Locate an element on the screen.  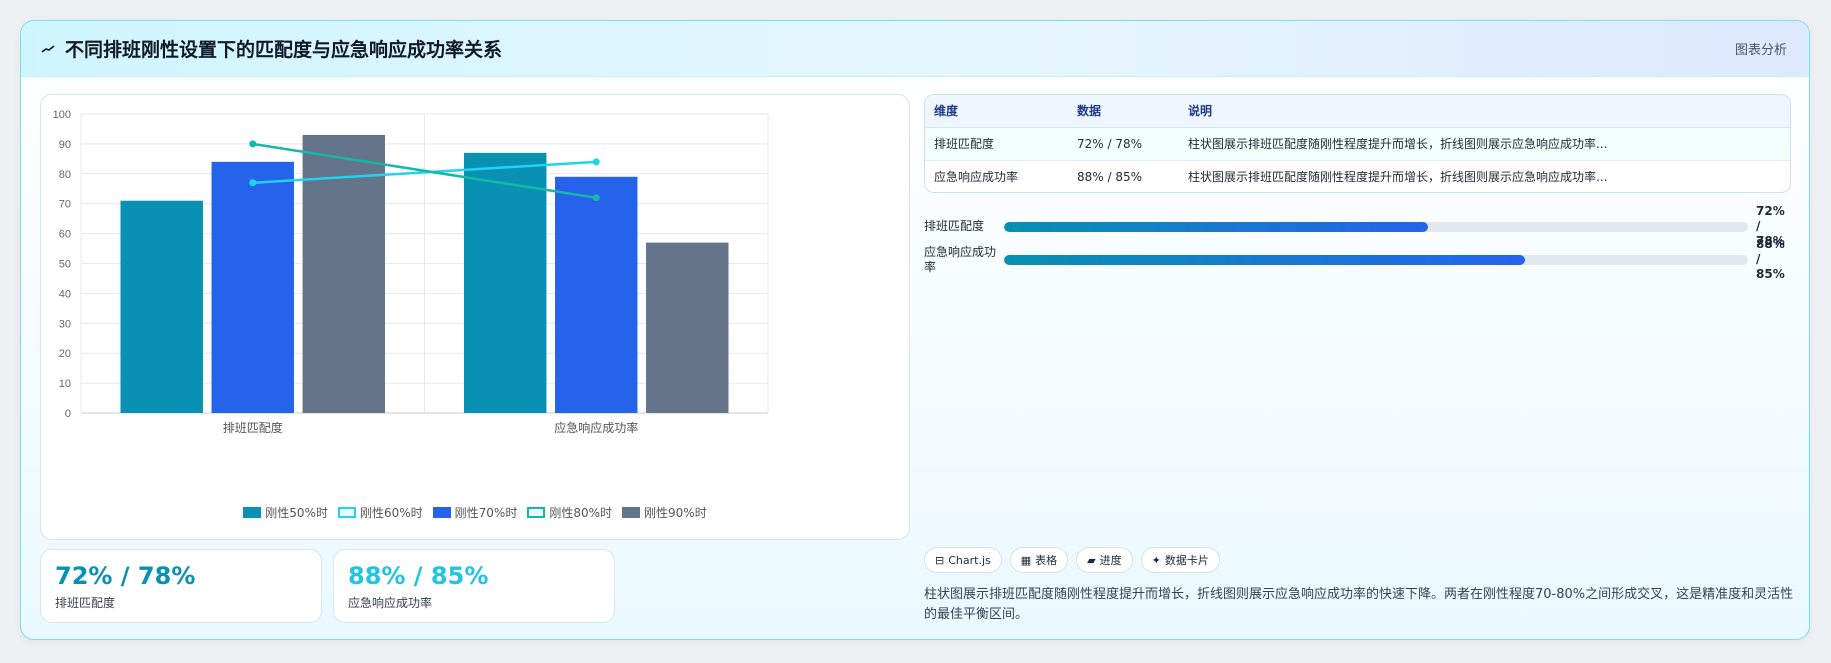
chip-progress: ▰ 进度 is located at coordinates (1104, 560).